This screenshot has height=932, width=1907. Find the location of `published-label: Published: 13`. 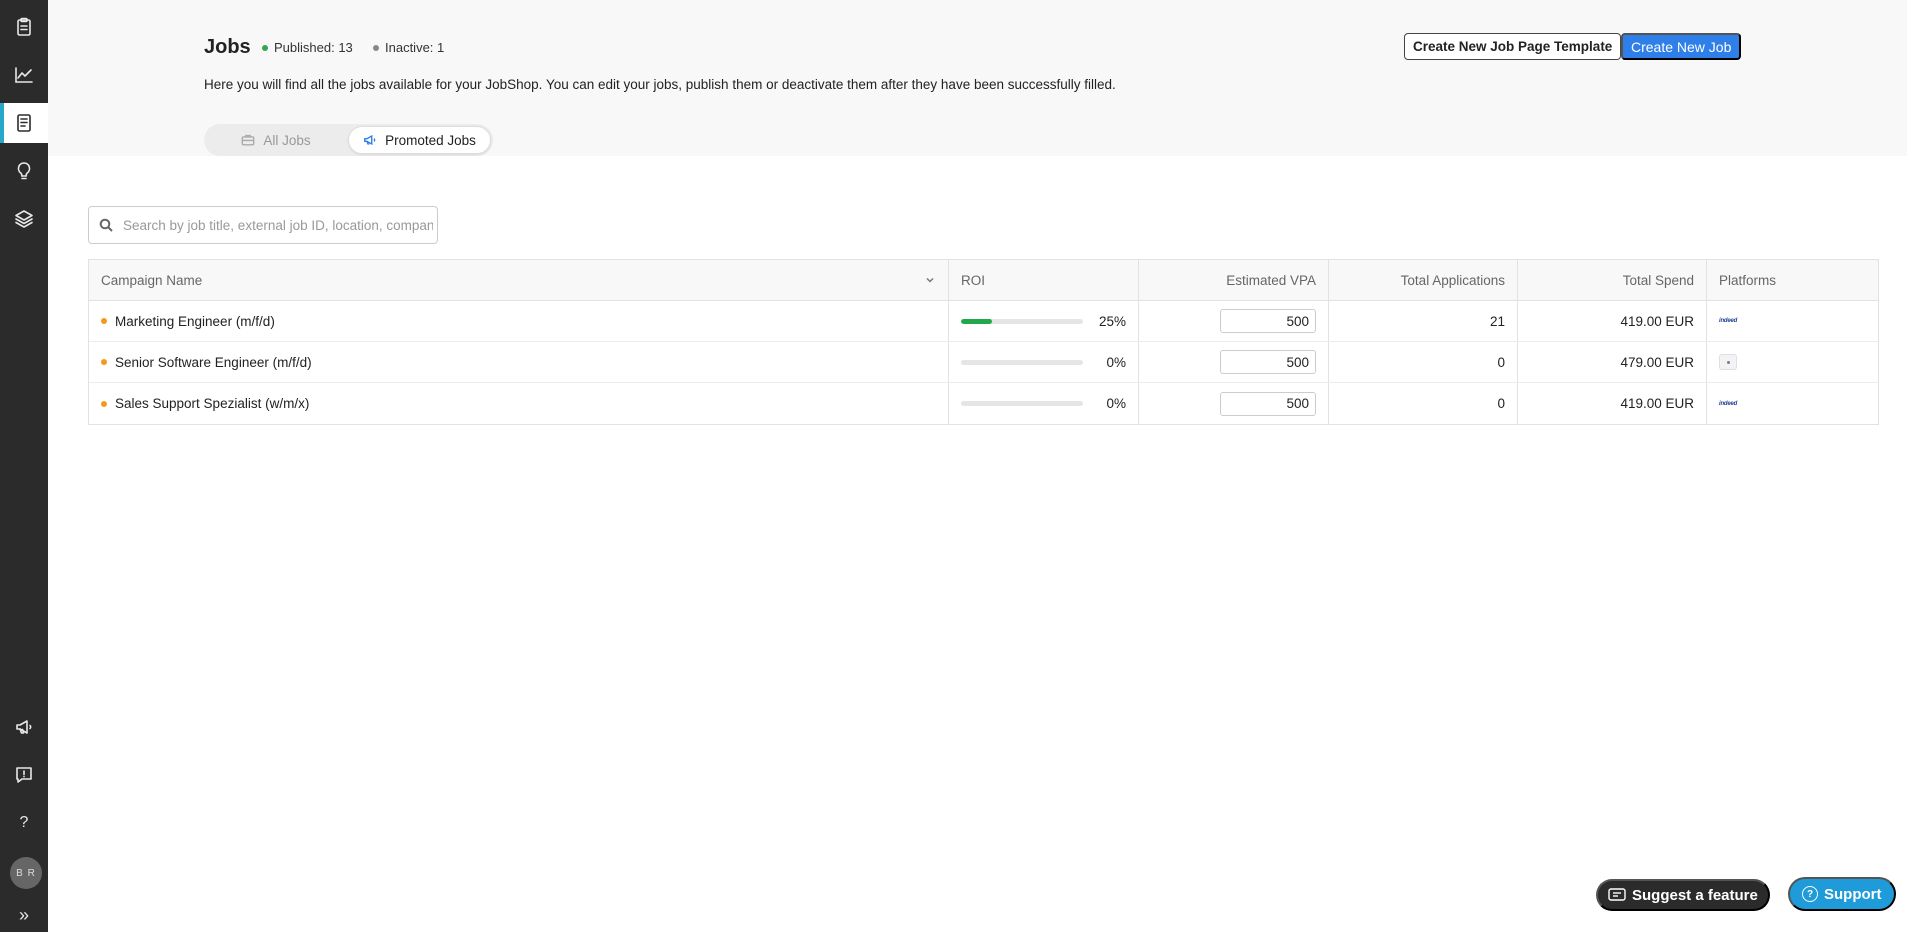

published-label: Published: 13 is located at coordinates (313, 47).